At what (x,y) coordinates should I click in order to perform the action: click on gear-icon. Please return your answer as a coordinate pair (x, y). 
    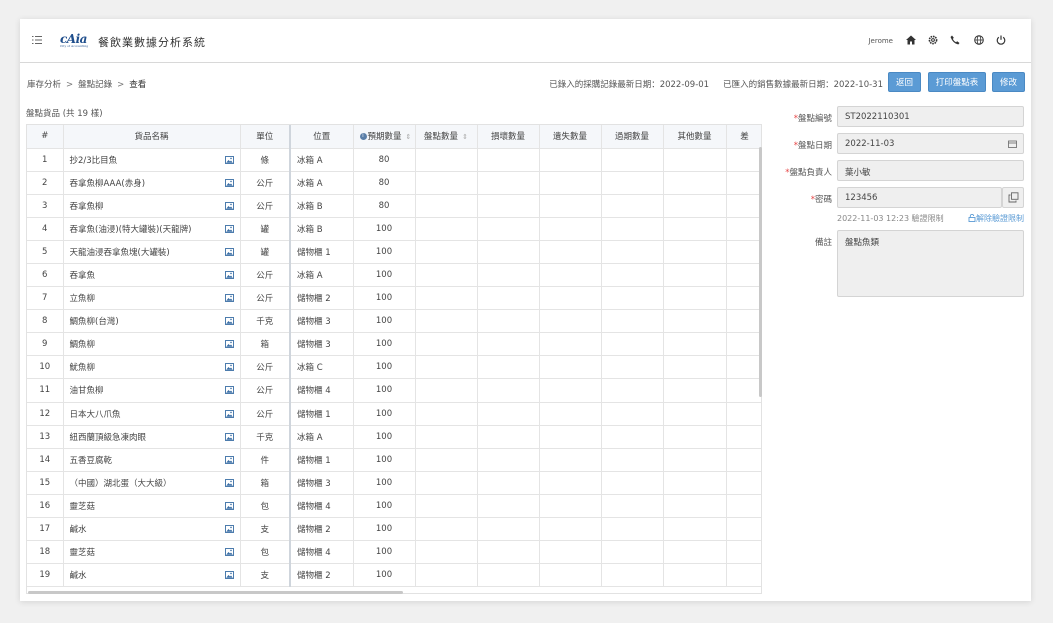
    Looking at the image, I should click on (933, 40).